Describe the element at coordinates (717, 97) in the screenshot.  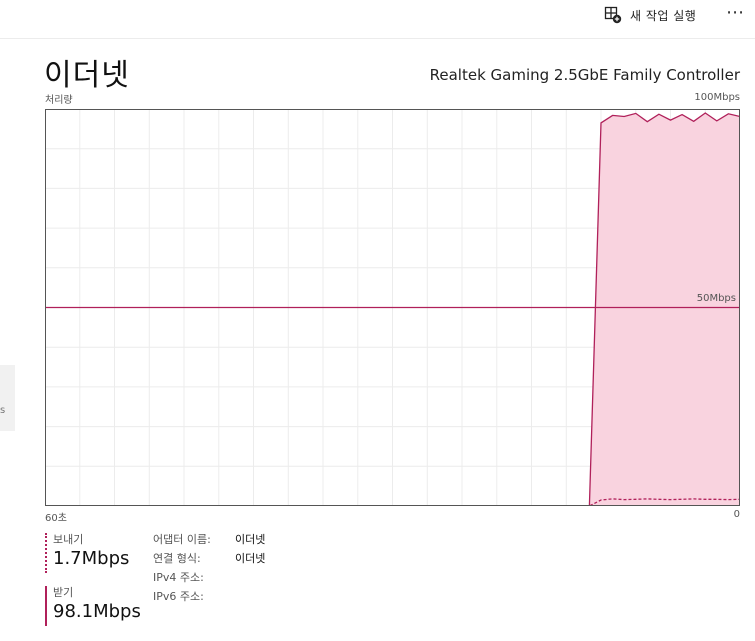
I see `chart-y-max-label: 100Mbps` at that location.